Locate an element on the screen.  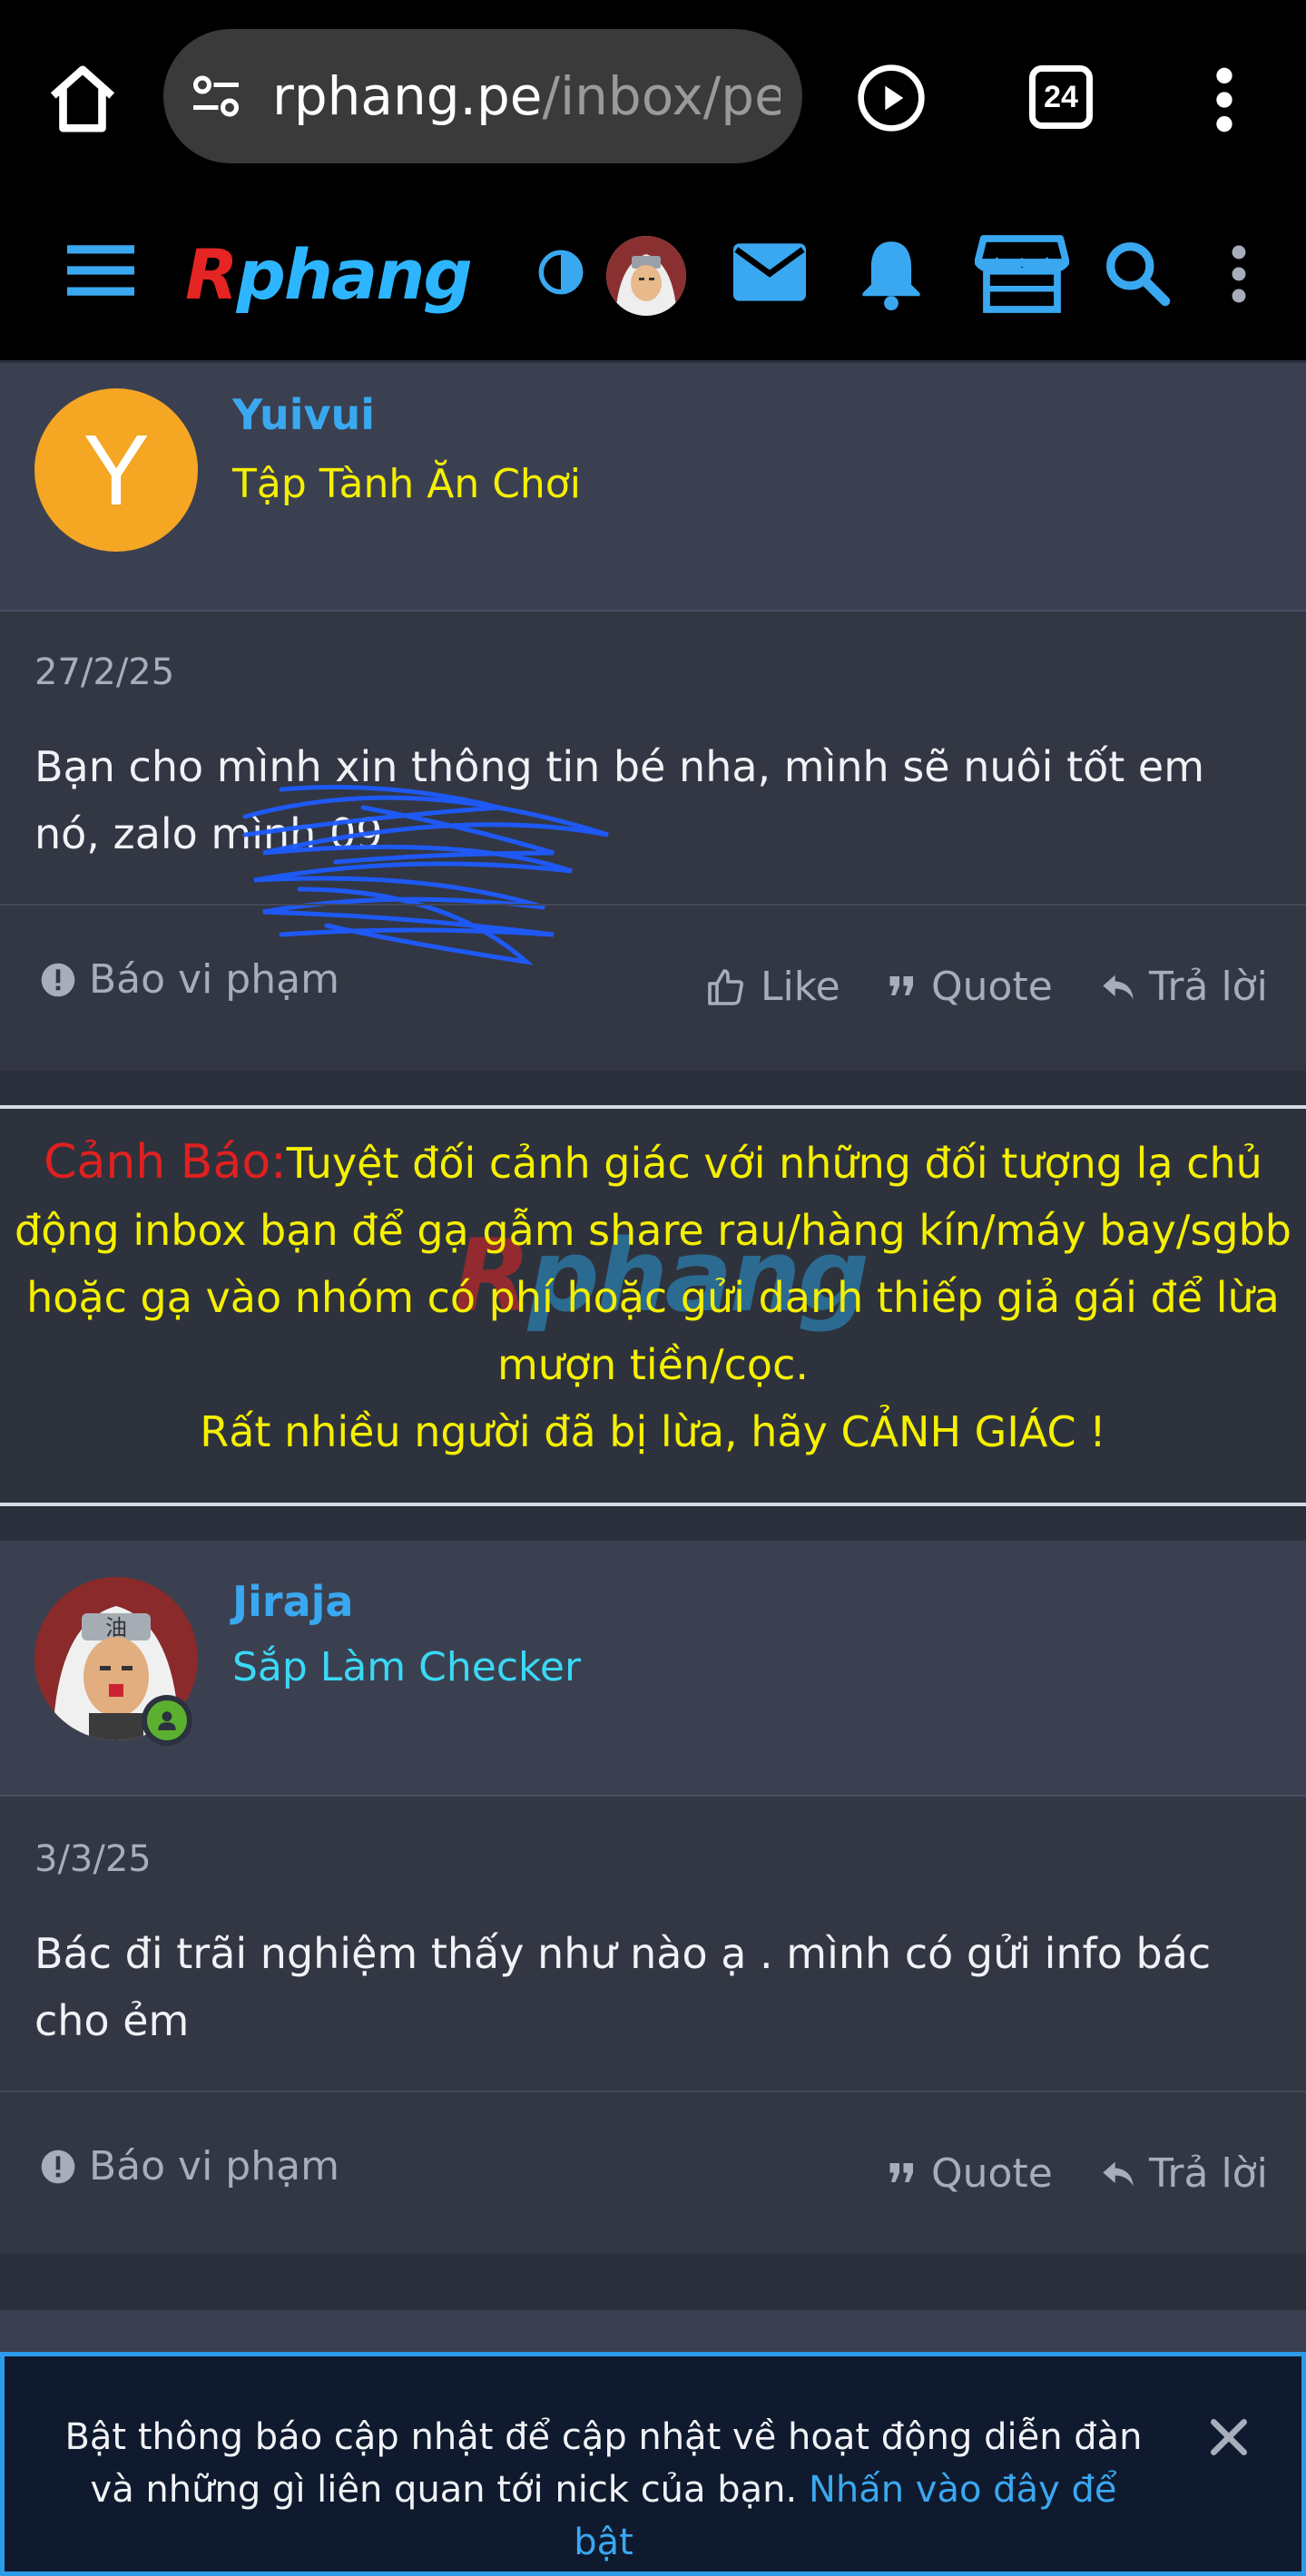
author-user-title: Sắp Làm Checker is located at coordinates (407, 1667).